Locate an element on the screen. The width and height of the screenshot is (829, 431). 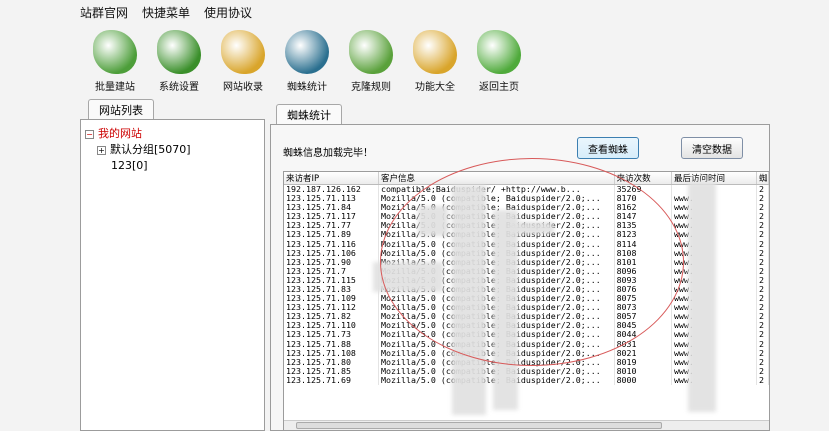
table-cell: 8010 is located at coordinates (643, 371).